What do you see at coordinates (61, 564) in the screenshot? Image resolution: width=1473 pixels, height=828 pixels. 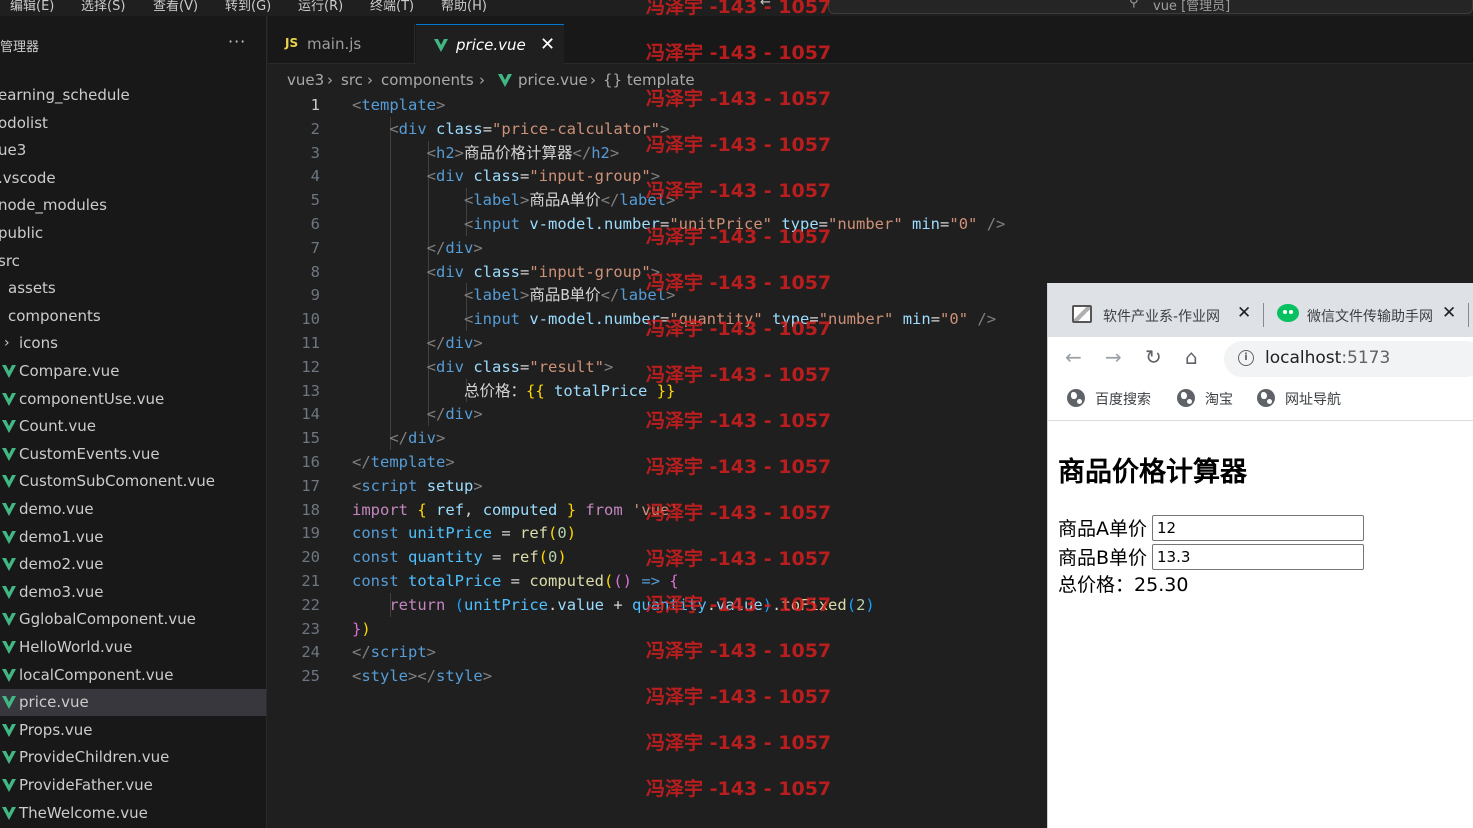 I see `tree-item-label: demo2.vue` at bounding box center [61, 564].